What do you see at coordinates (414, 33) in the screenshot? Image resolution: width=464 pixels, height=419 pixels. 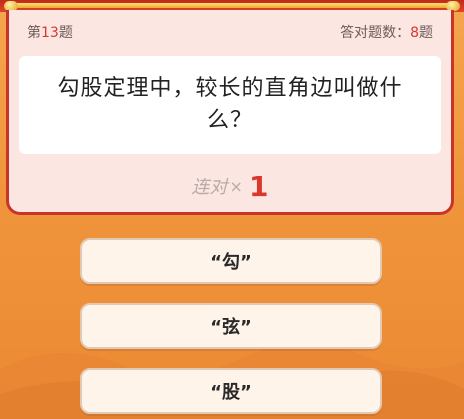 I see `correct-count-value: 8` at bounding box center [414, 33].